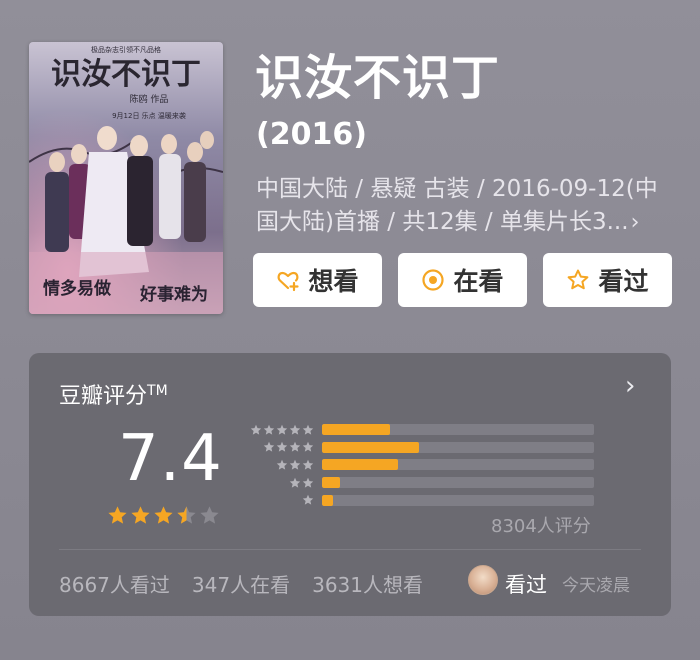  What do you see at coordinates (186, 515) in the screenshot?
I see `star-half-icon` at bounding box center [186, 515].